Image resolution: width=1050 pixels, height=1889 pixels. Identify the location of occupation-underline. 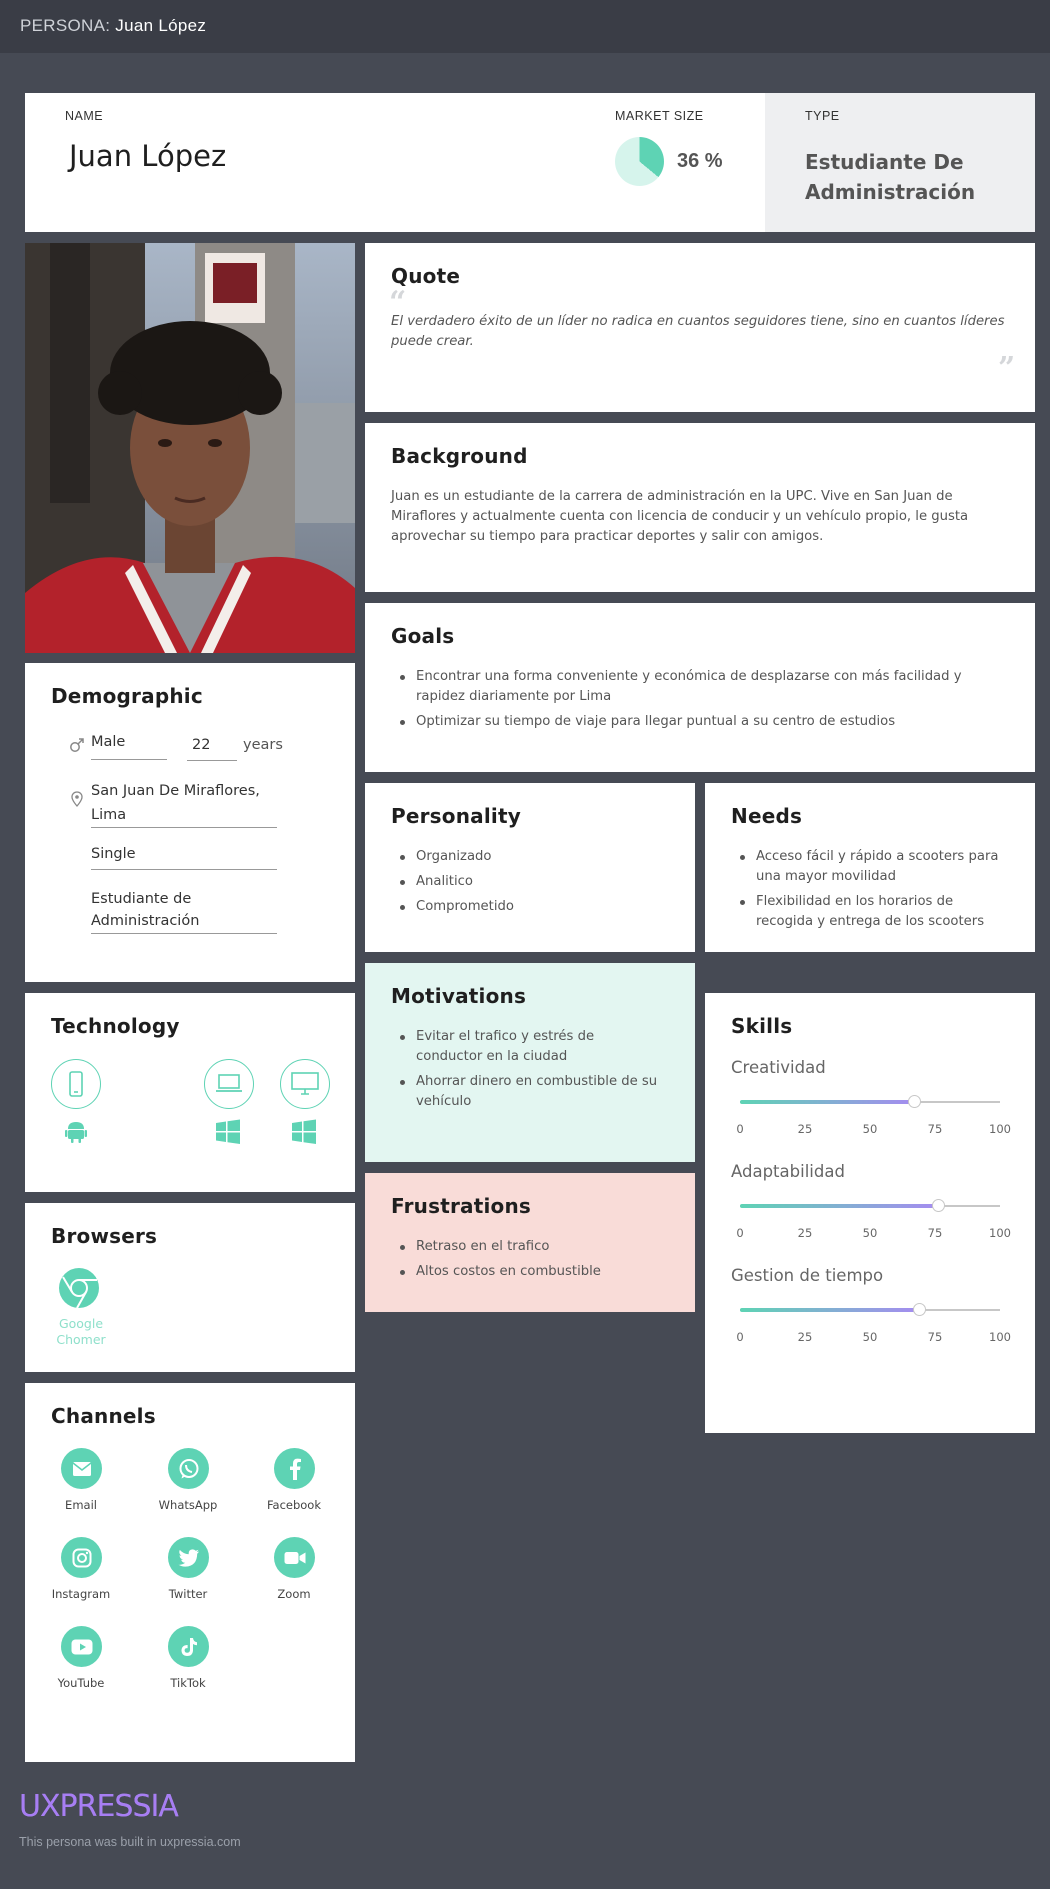
(184, 933).